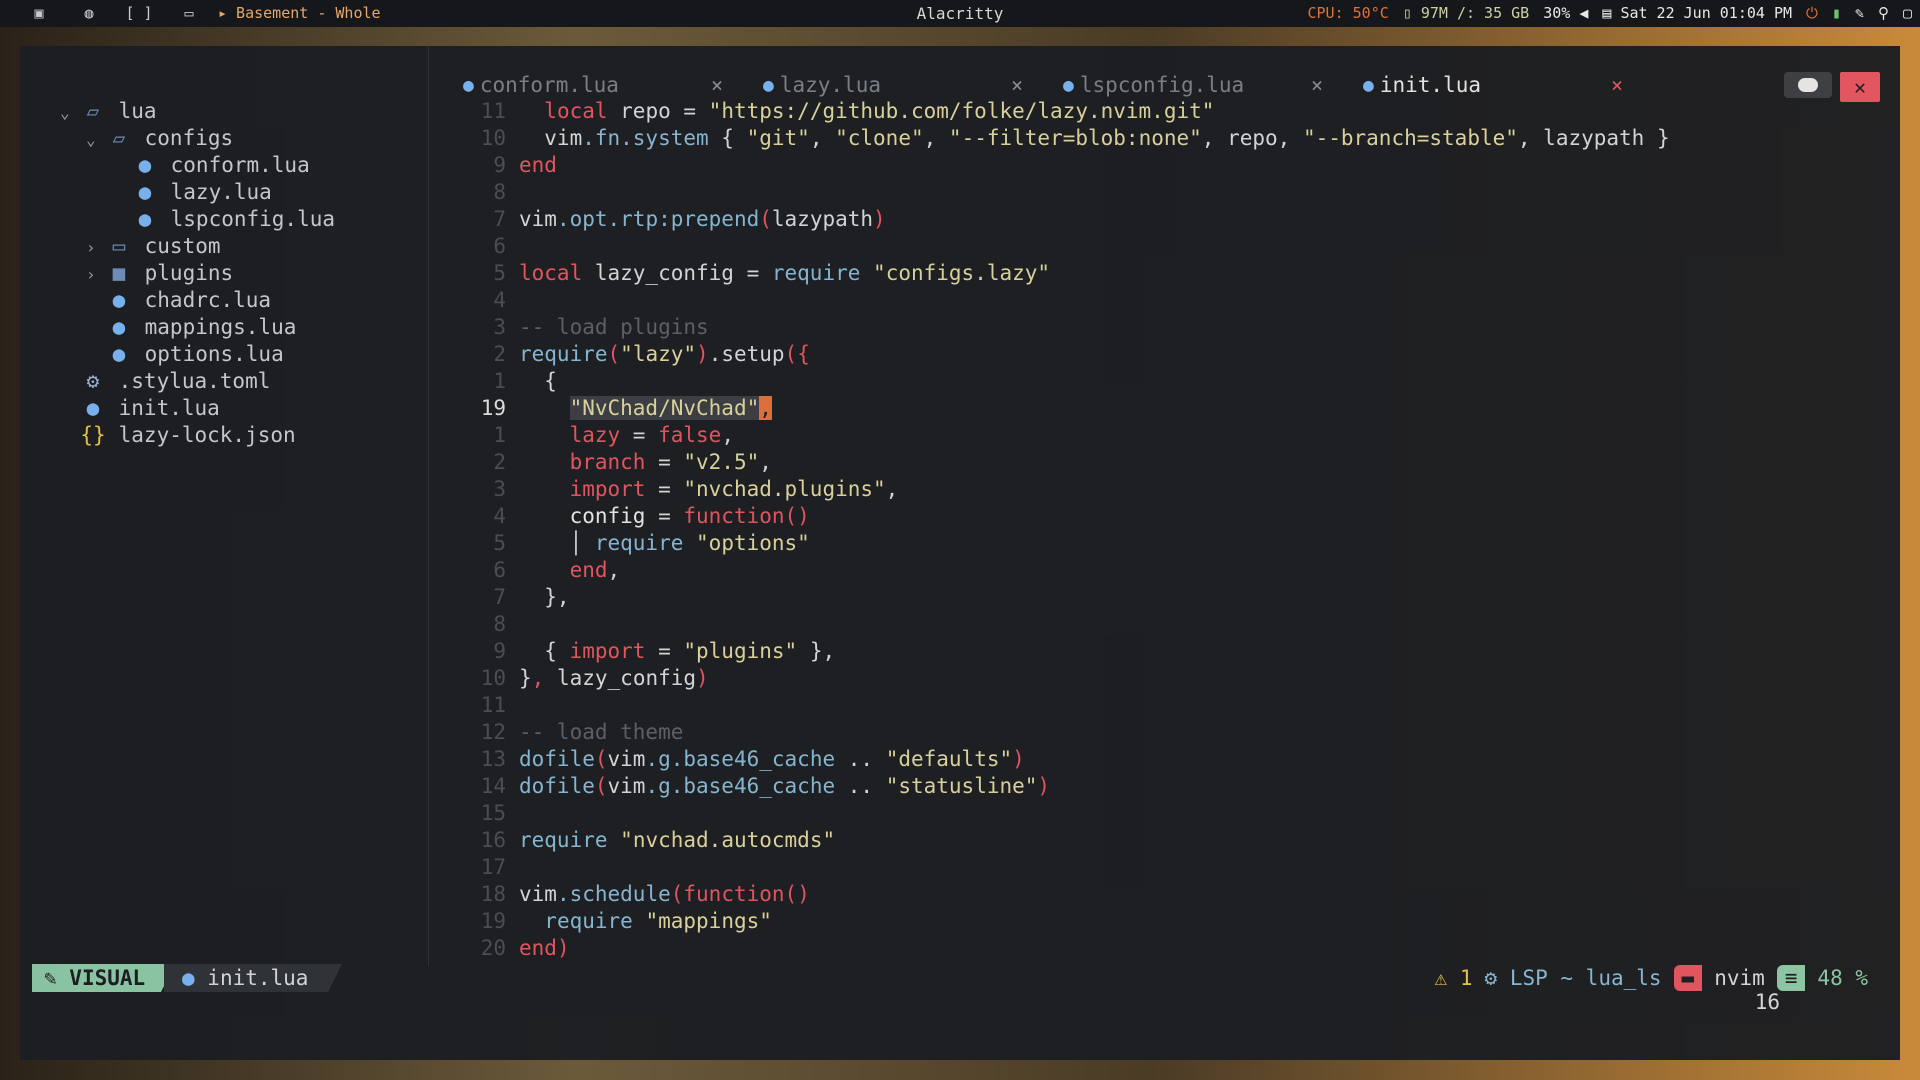 Image resolution: width=1920 pixels, height=1080 pixels. Describe the element at coordinates (664, 516) in the screenshot. I see `code-token: =` at that location.